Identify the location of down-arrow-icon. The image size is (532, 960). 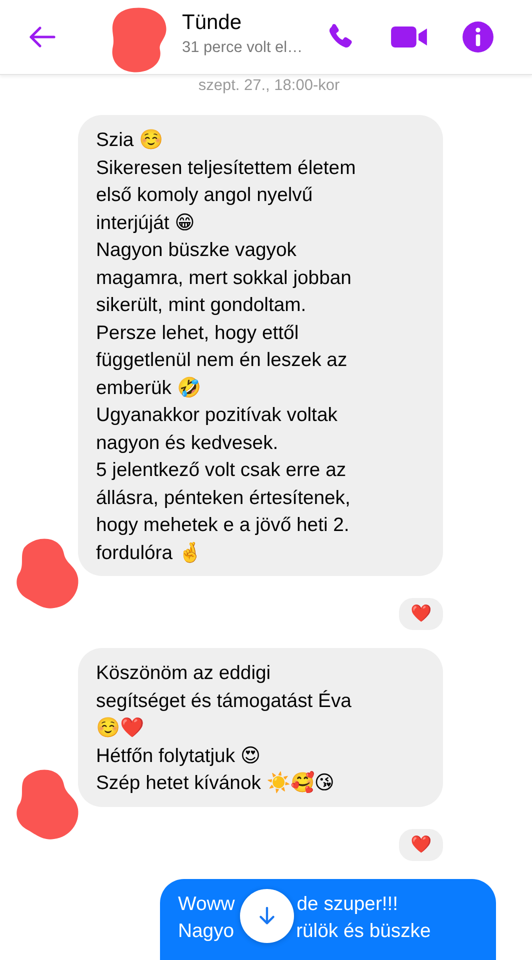
(267, 916).